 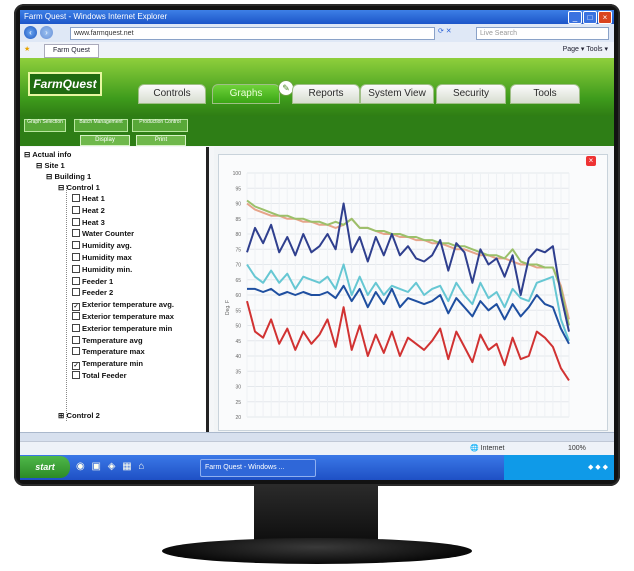 I want to click on y-tick-label: 20, so click(x=238, y=418).